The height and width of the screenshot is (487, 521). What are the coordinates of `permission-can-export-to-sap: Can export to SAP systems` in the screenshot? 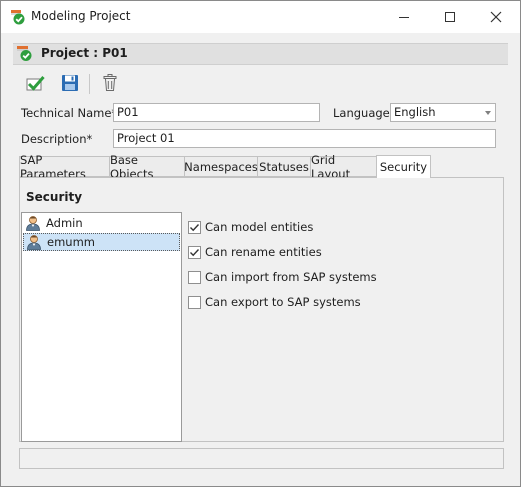 It's located at (274, 302).